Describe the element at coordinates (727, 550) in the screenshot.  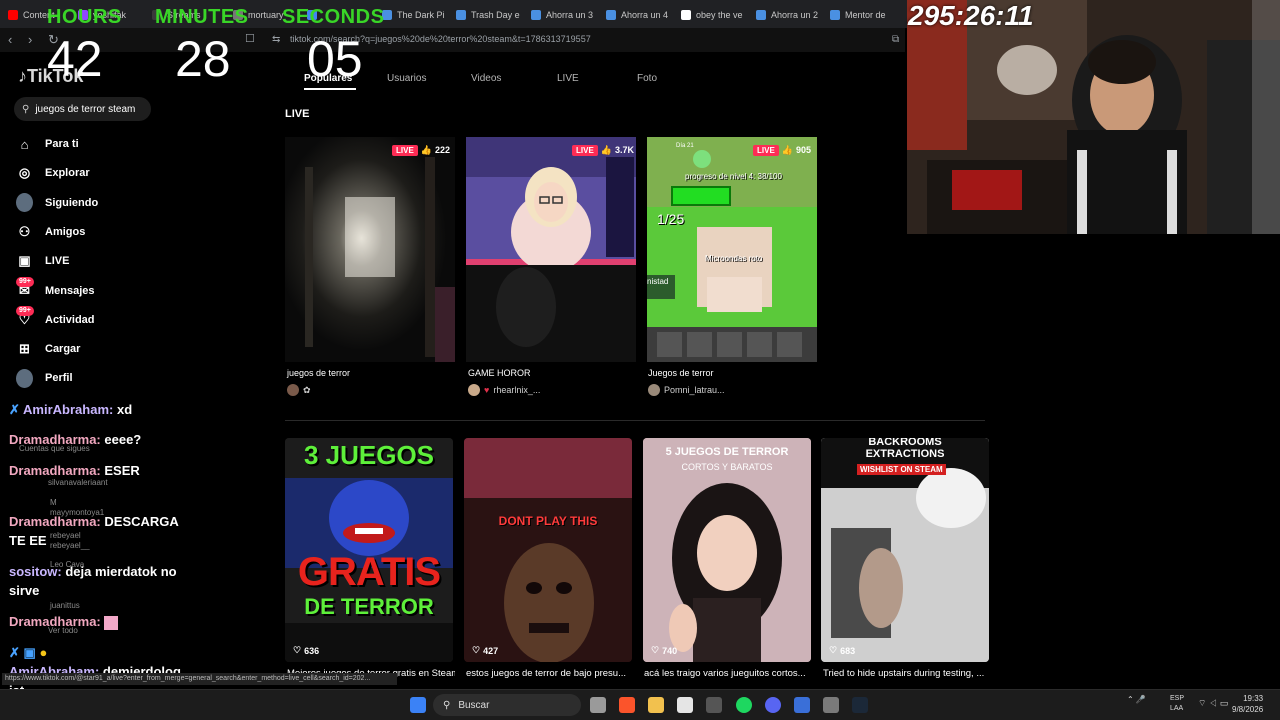
I see `video-card: 5 JUEGOS DE TERROR CORTOS Y BARATOS ♡ 740` at that location.